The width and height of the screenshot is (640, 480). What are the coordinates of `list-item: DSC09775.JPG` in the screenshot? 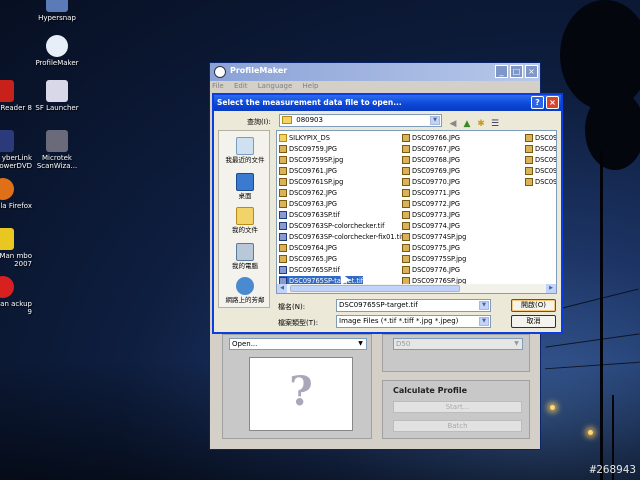 It's located at (431, 248).